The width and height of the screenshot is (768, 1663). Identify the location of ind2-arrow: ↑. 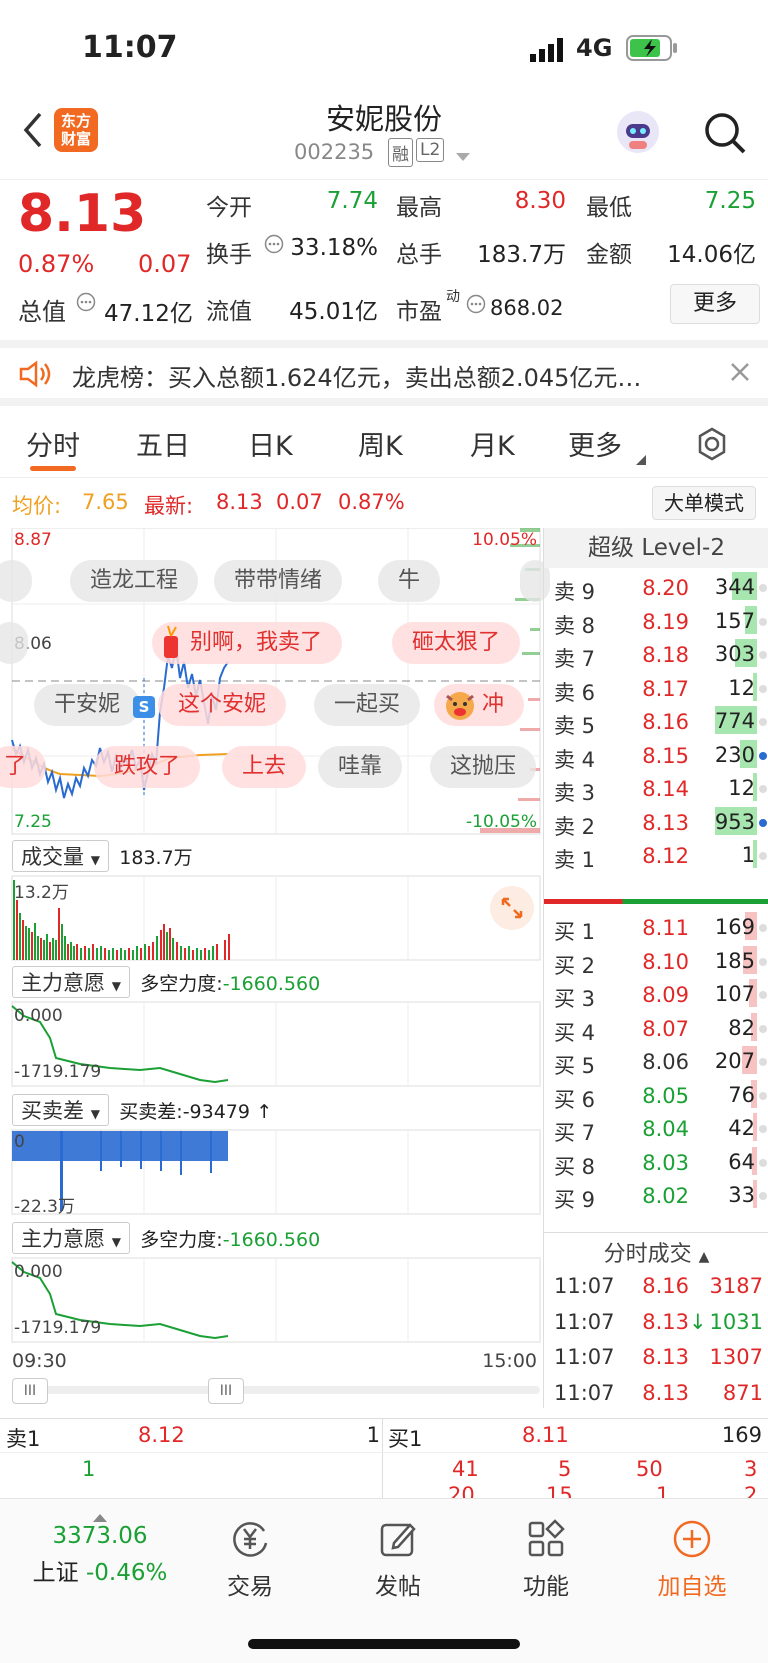
(264, 1112).